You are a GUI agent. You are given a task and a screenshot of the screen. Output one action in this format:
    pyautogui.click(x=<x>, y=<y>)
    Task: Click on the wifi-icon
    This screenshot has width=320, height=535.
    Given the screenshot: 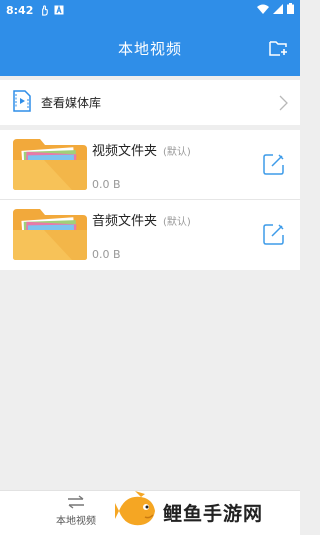 What is the action you would take?
    pyautogui.click(x=263, y=10)
    